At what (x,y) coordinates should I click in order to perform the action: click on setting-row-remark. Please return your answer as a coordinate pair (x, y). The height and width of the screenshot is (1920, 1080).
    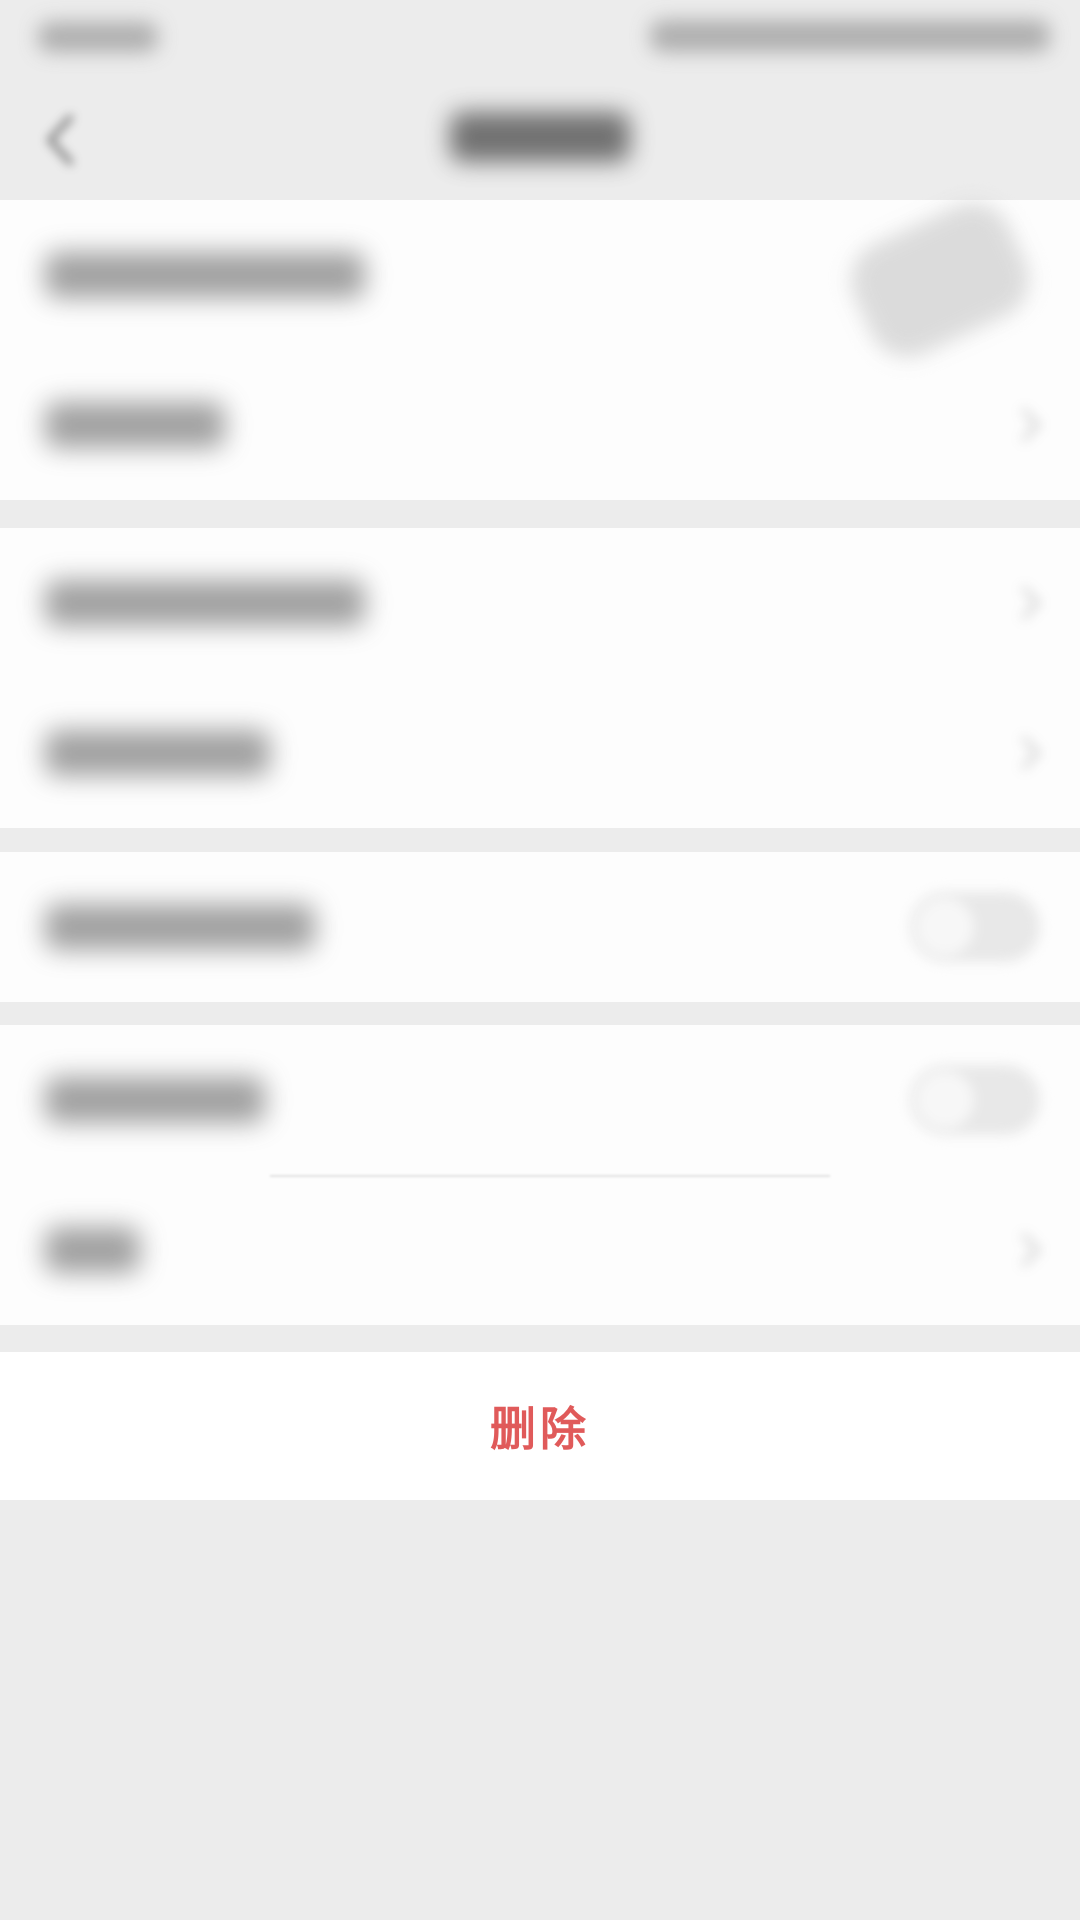
    Looking at the image, I should click on (540, 280).